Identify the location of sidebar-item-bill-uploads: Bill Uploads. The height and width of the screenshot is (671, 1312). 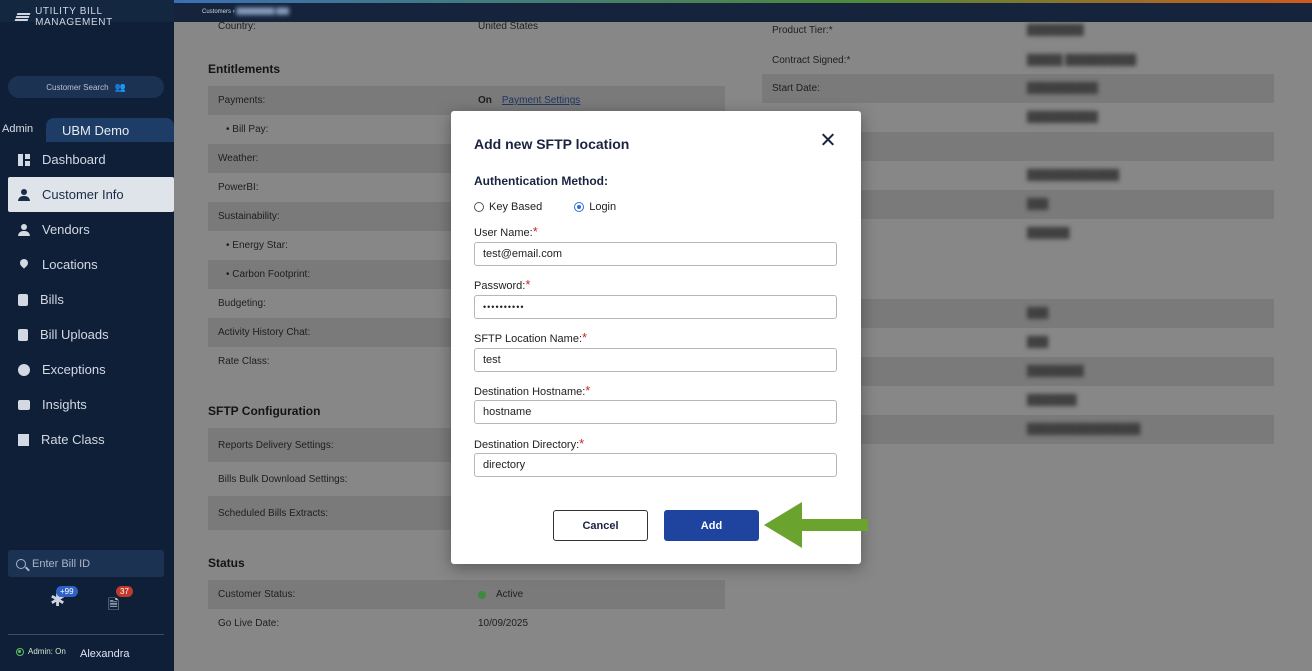
(87, 334).